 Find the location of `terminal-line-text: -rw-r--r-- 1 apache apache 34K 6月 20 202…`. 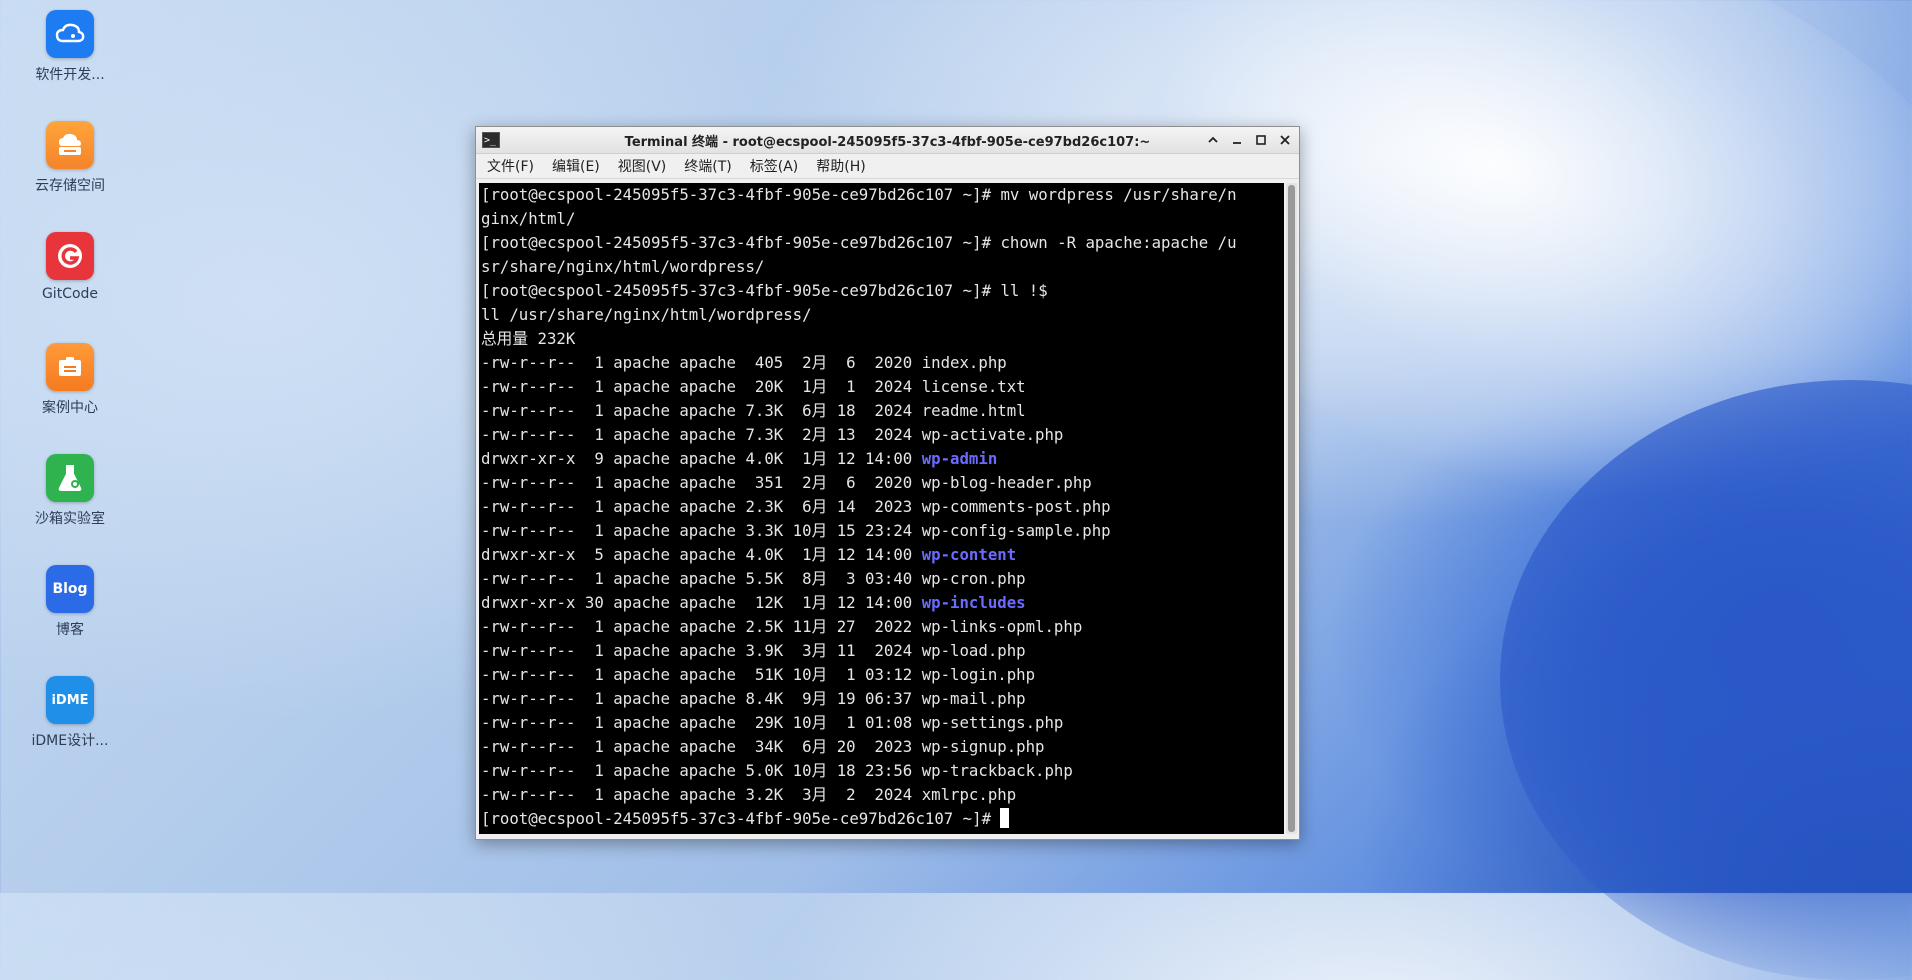

terminal-line-text: -rw-r--r-- 1 apache apache 34K 6月 20 202… is located at coordinates (701, 746).